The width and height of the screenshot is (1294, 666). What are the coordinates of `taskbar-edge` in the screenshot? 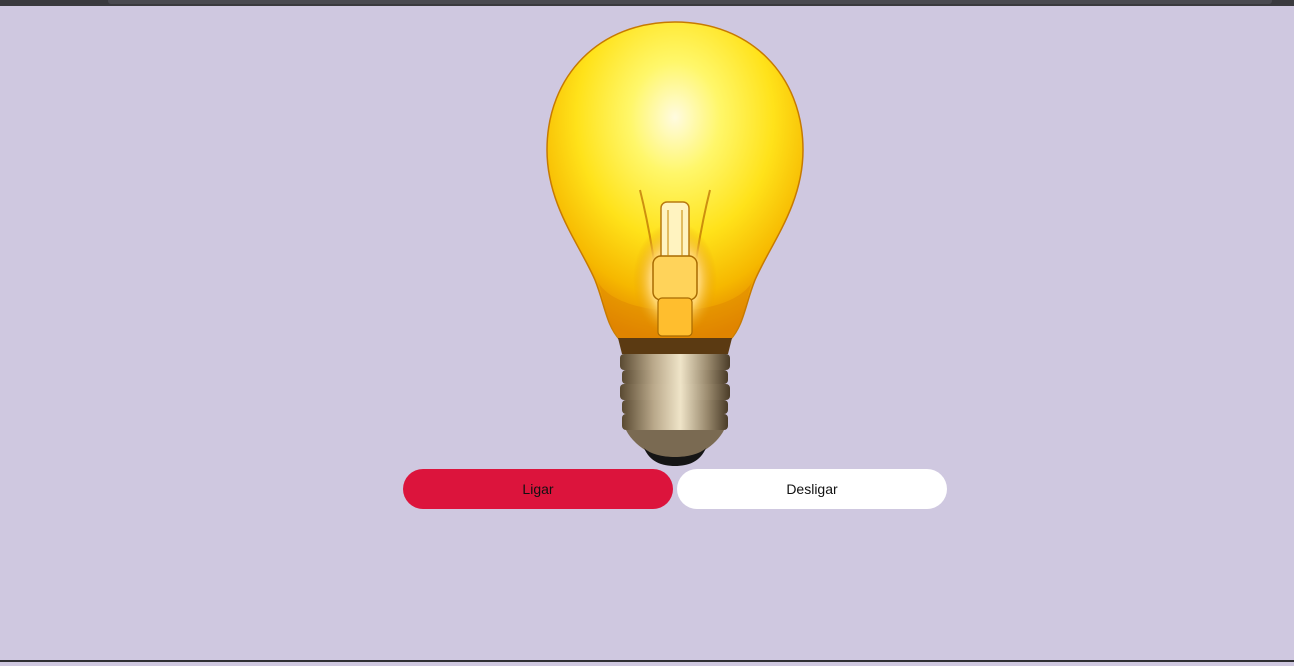 It's located at (647, 663).